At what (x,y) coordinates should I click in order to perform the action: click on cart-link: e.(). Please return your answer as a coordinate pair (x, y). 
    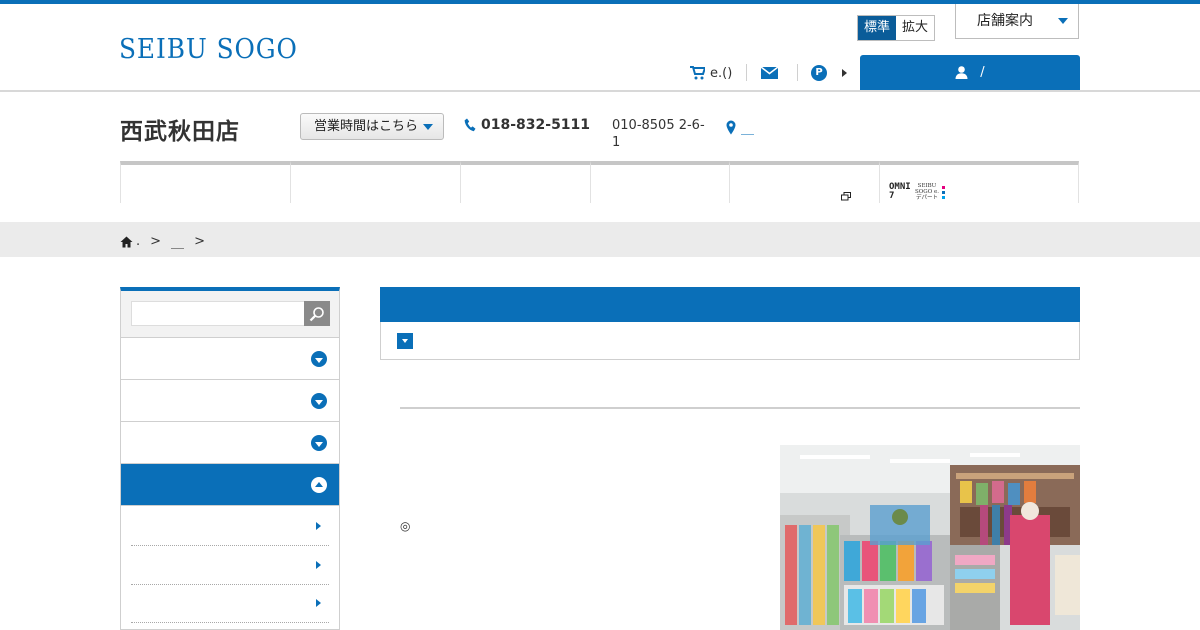
    Looking at the image, I should click on (711, 73).